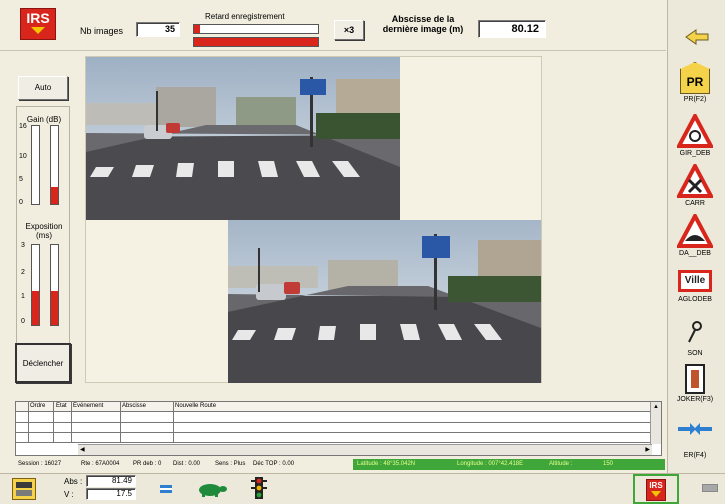  I want to click on abscisse-label: Abscisse de la dernière image (m), so click(423, 24).